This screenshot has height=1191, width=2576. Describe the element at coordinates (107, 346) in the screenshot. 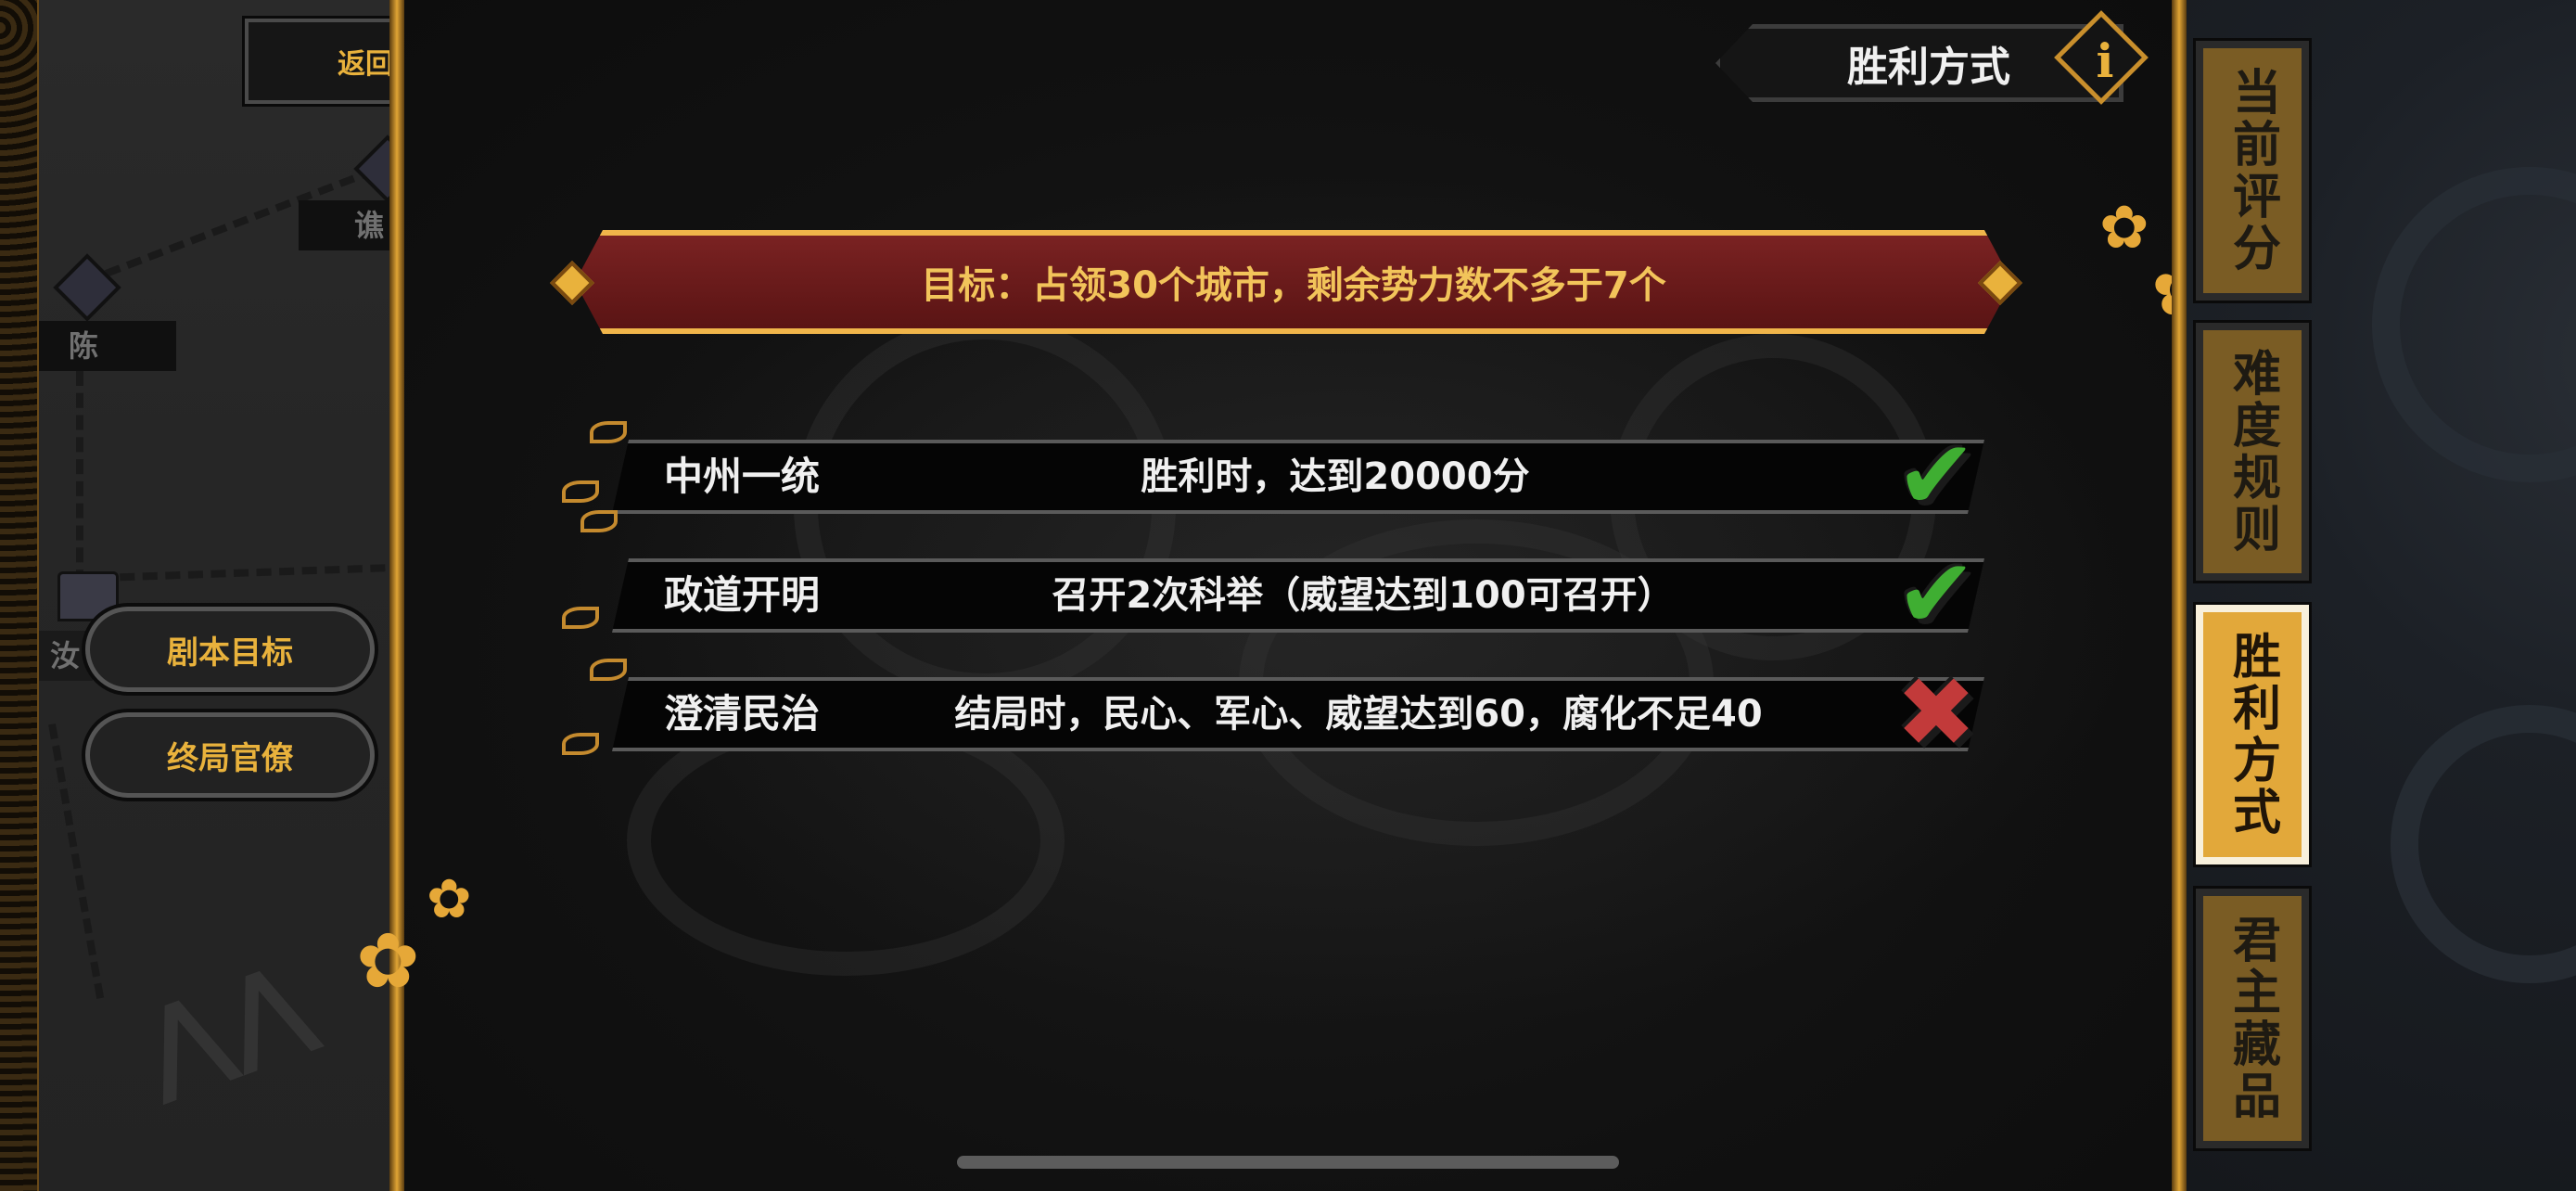

I see `map-city-label: 陈` at that location.